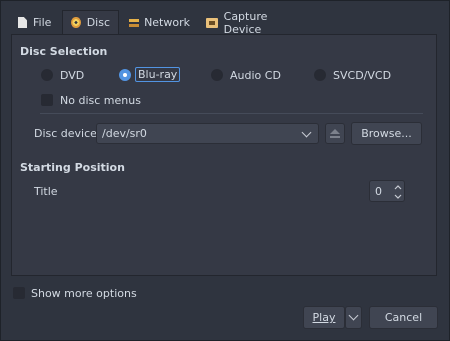 Image resolution: width=450 pixels, height=341 pixels. What do you see at coordinates (387, 191) in the screenshot?
I see `title-spinbox: 0` at bounding box center [387, 191].